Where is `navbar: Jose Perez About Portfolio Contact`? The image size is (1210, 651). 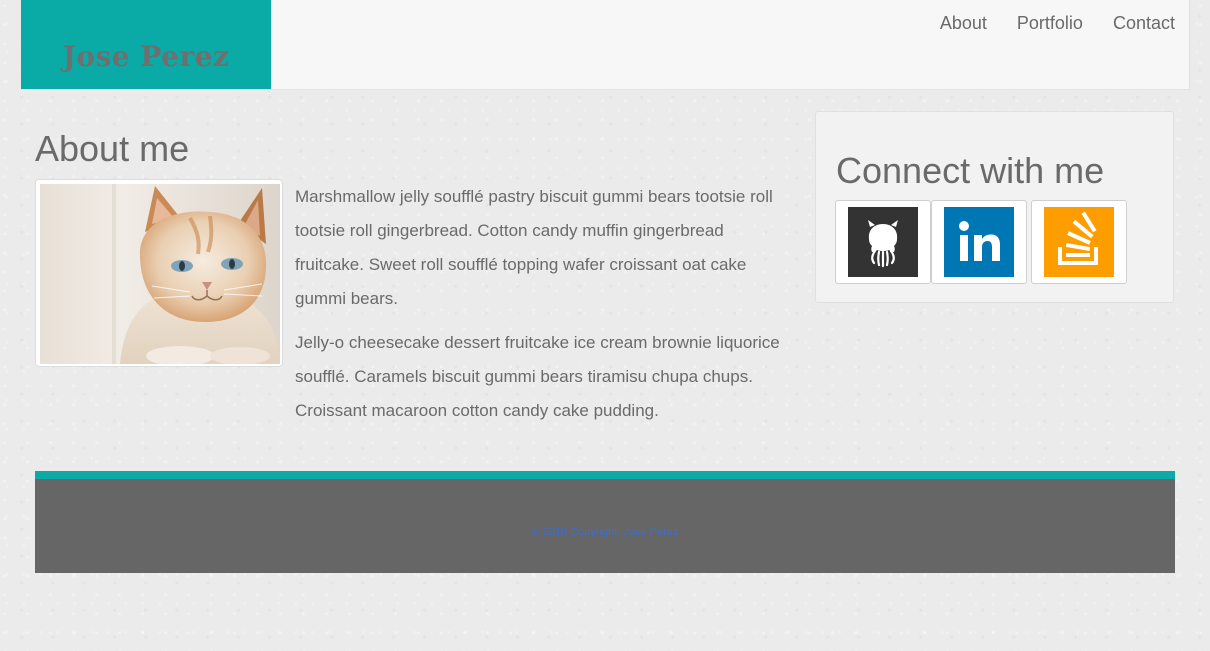 navbar: Jose Perez About Portfolio Contact is located at coordinates (605, 45).